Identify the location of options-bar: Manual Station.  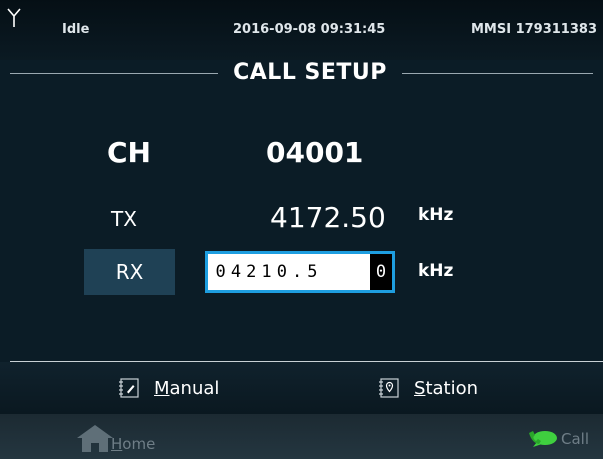
(301, 388).